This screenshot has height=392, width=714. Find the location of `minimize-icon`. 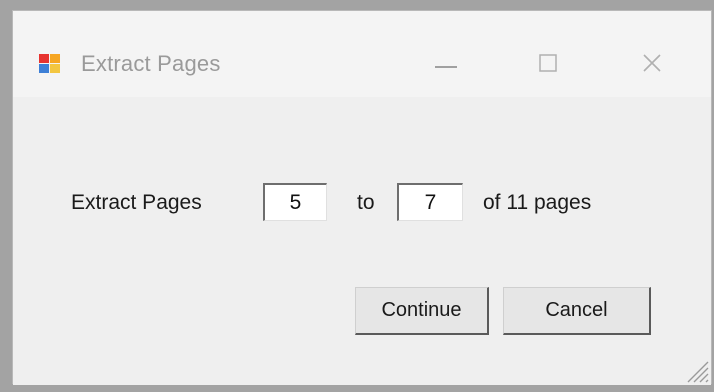

minimize-icon is located at coordinates (446, 65).